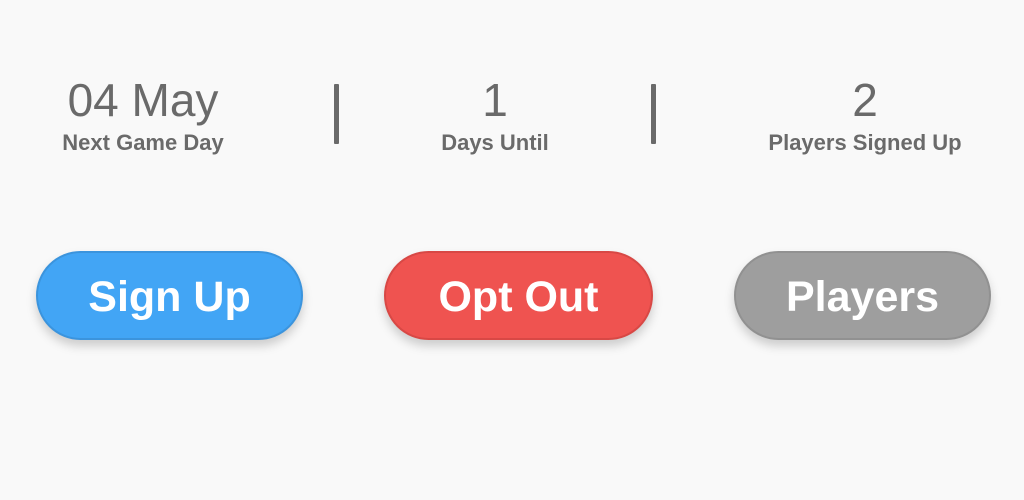  I want to click on next-game-day-stat: 04 May Next Game Day, so click(143, 115).